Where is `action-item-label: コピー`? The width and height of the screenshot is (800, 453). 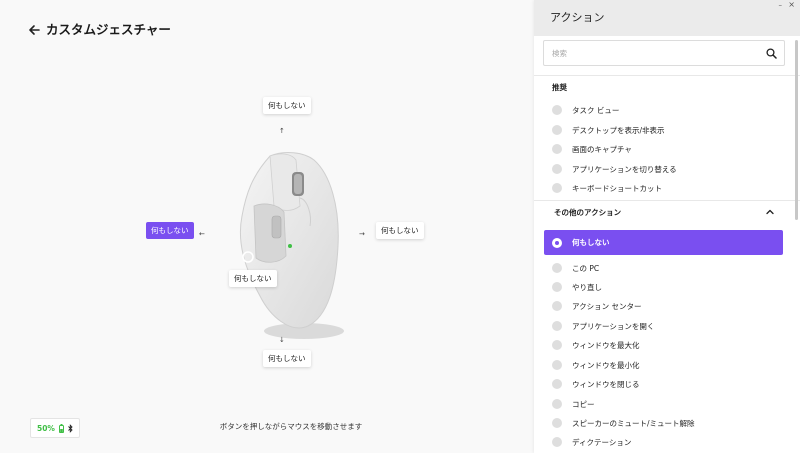 action-item-label: コピー is located at coordinates (583, 404).